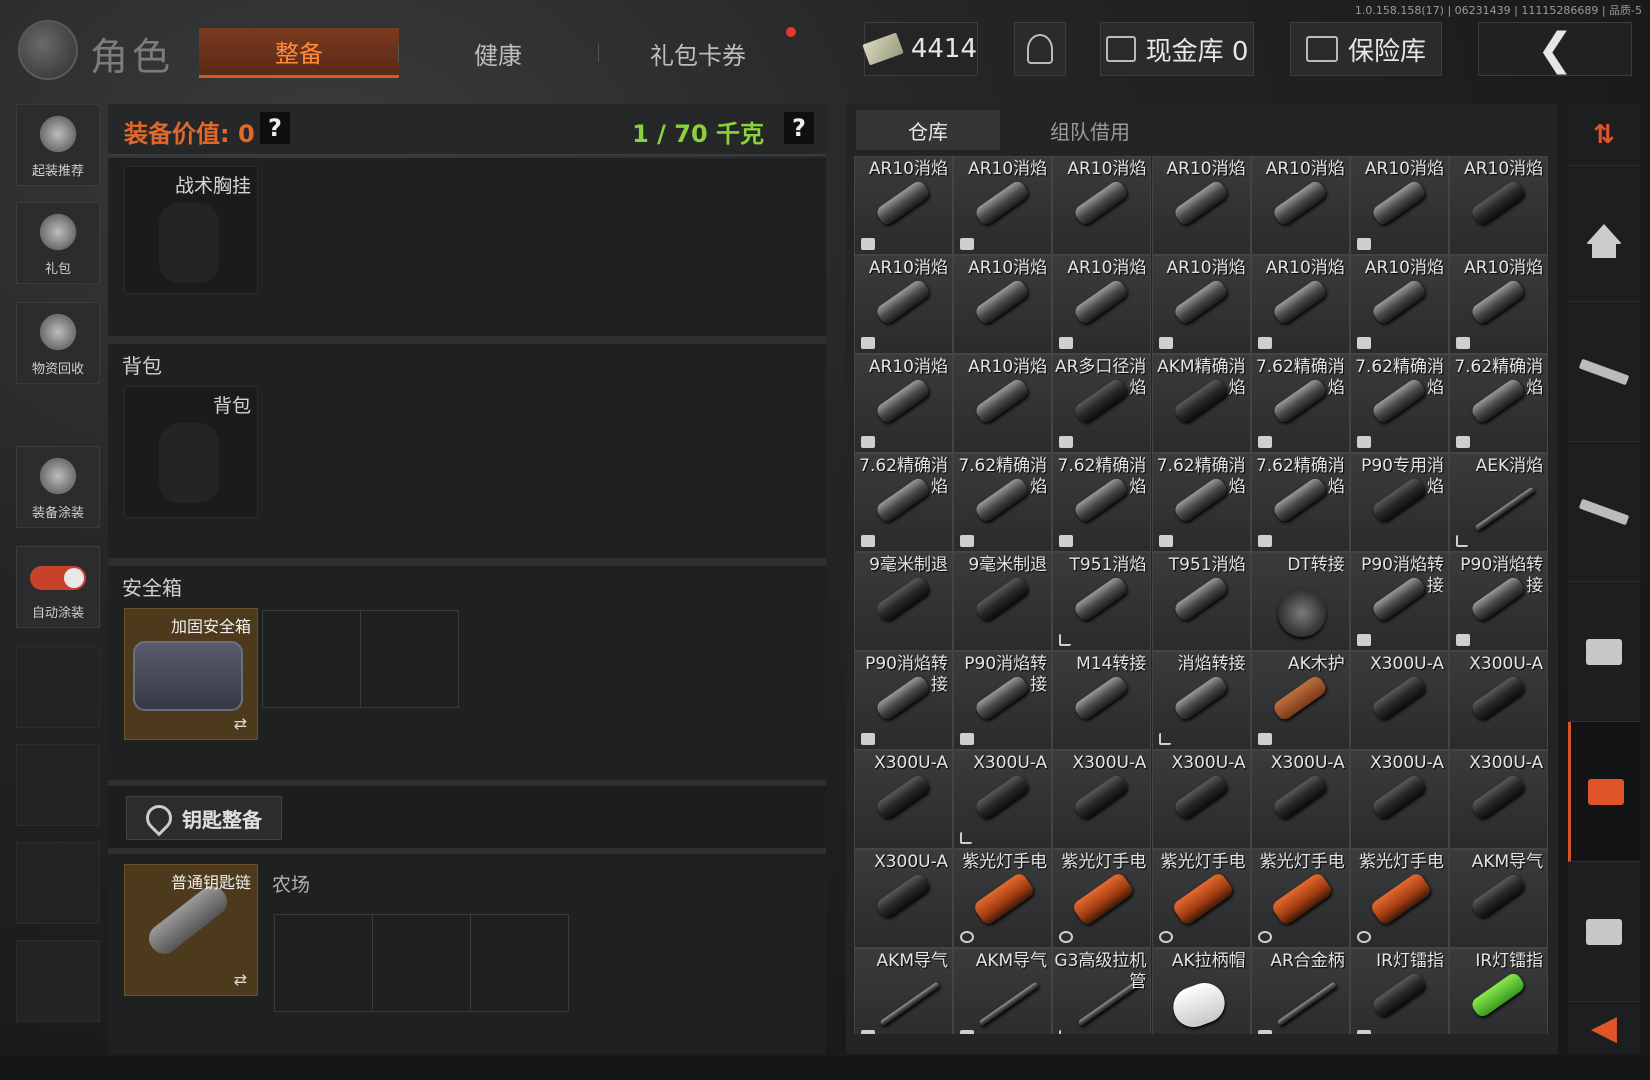 The width and height of the screenshot is (1650, 1080). I want to click on inventory-item: AR合金柄, so click(1300, 991).